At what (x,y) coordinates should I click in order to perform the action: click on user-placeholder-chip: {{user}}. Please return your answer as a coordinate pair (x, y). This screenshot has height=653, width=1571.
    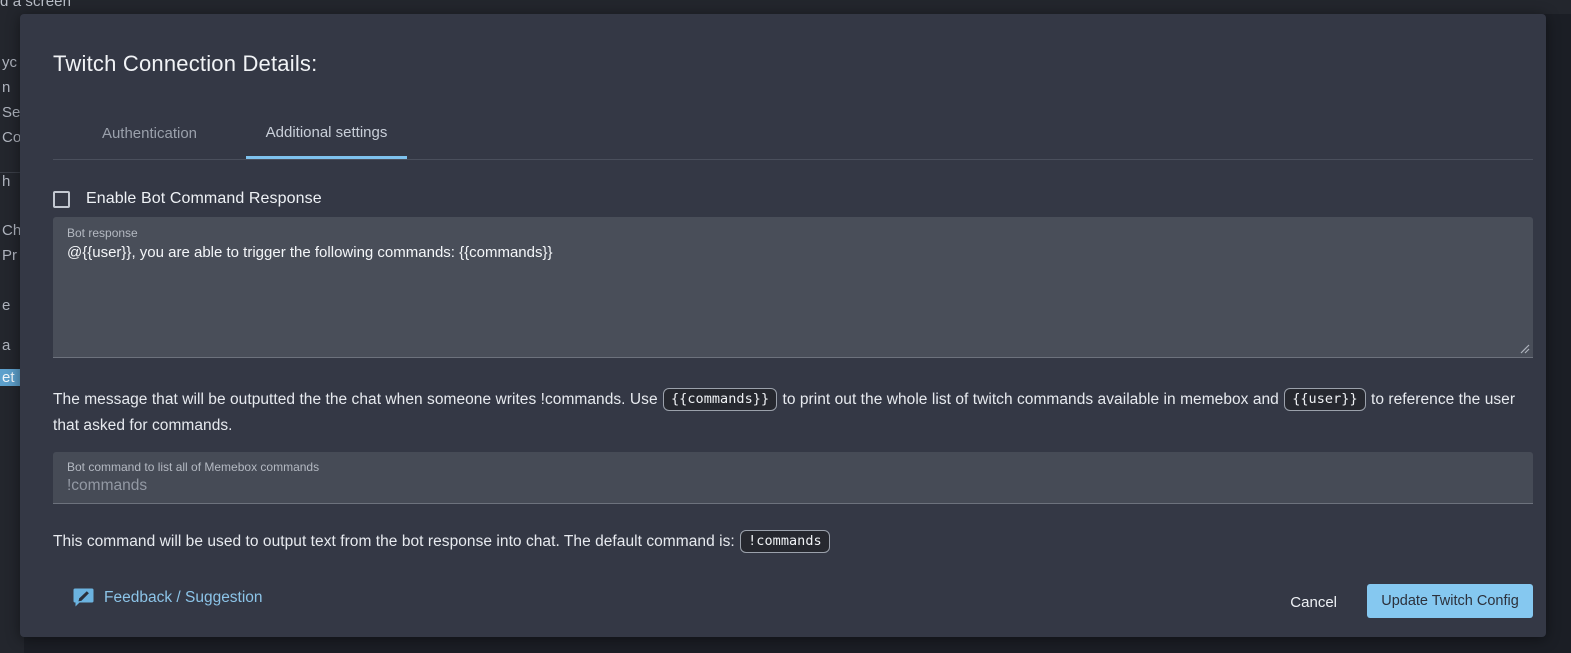
    Looking at the image, I should click on (1325, 400).